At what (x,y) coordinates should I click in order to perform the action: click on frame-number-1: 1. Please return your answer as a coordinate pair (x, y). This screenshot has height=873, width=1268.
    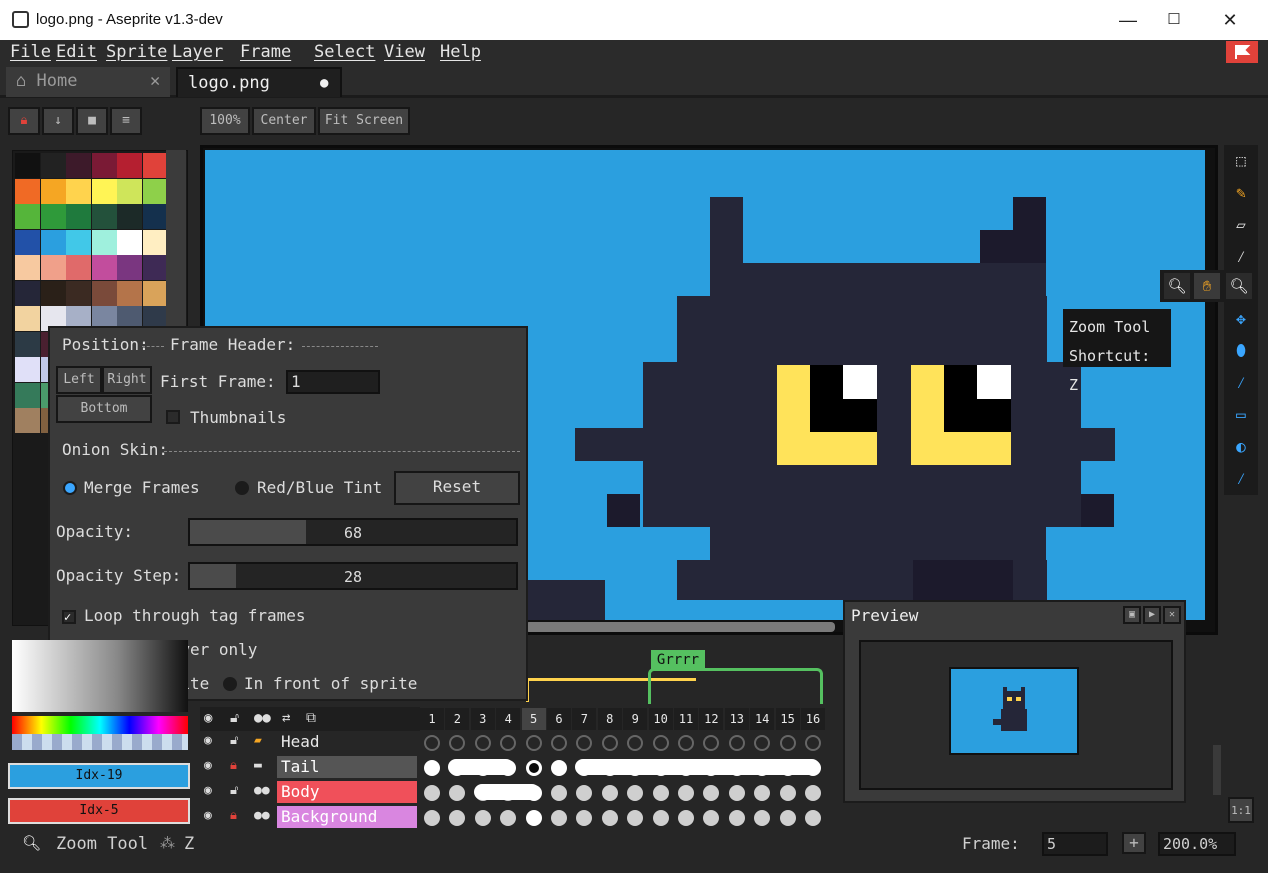
    Looking at the image, I should click on (432, 719).